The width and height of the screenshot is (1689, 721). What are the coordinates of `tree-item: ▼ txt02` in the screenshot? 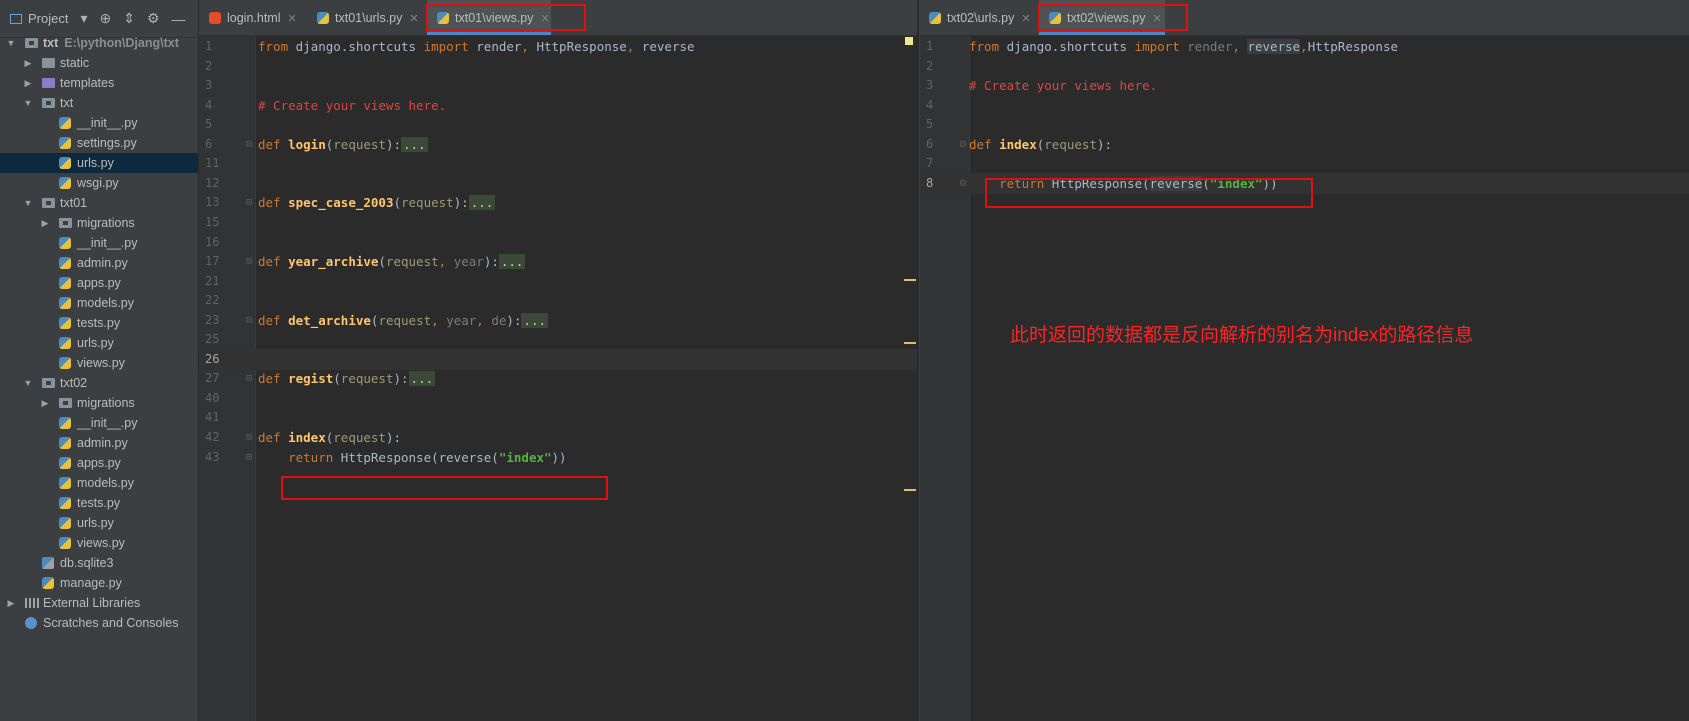 It's located at (99, 383).